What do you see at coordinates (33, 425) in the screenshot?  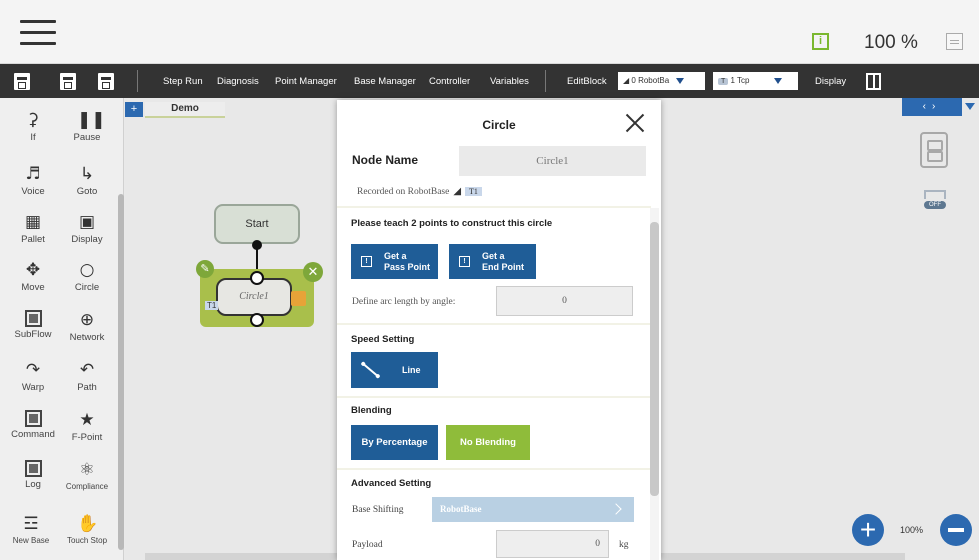 I see `sidebar-item-command: Command` at bounding box center [33, 425].